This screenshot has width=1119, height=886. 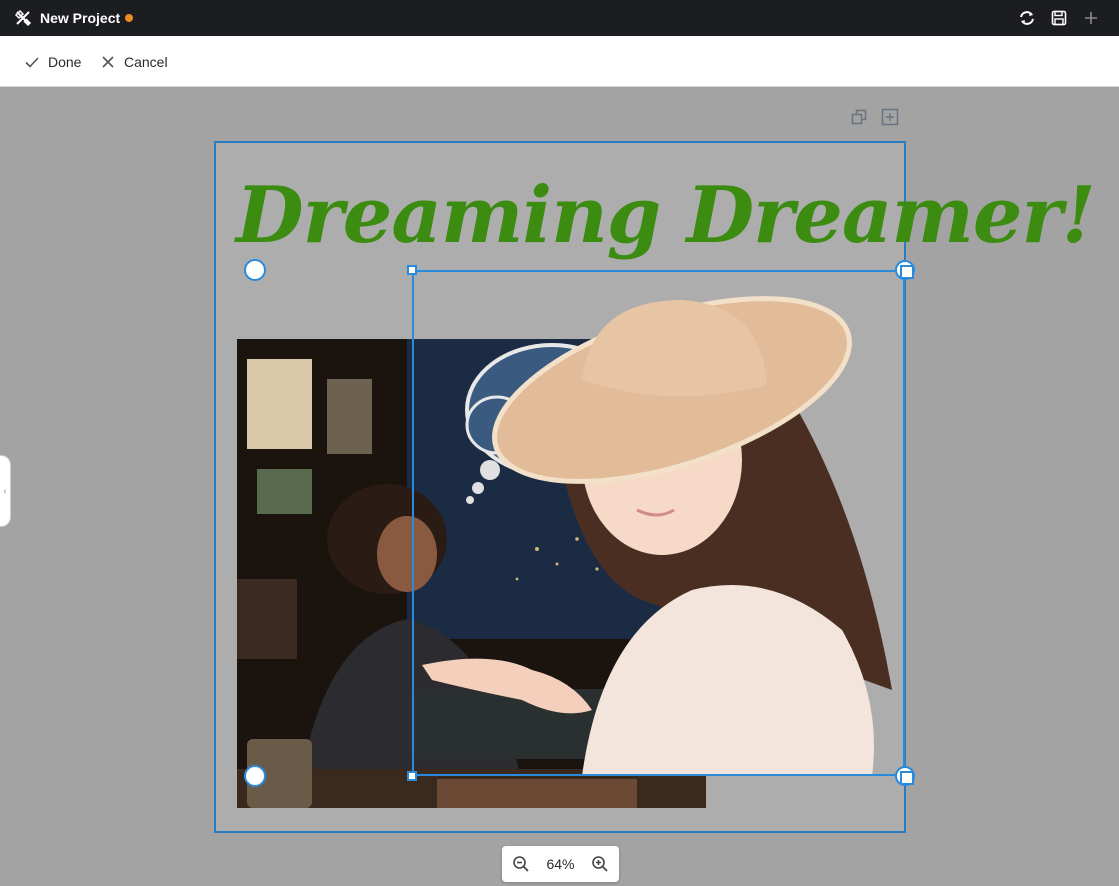 What do you see at coordinates (1059, 18) in the screenshot?
I see `save-icon` at bounding box center [1059, 18].